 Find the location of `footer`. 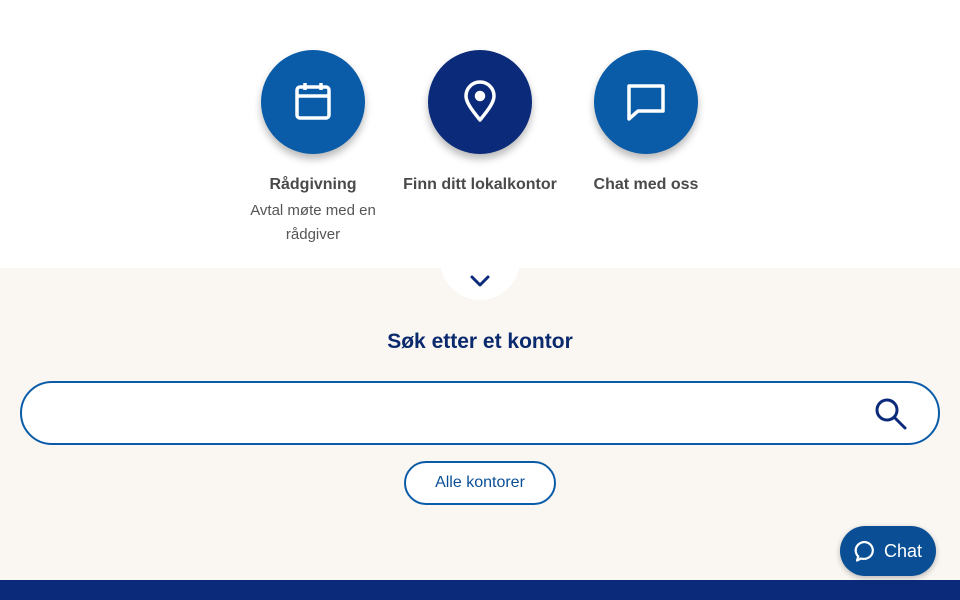

footer is located at coordinates (480, 590).